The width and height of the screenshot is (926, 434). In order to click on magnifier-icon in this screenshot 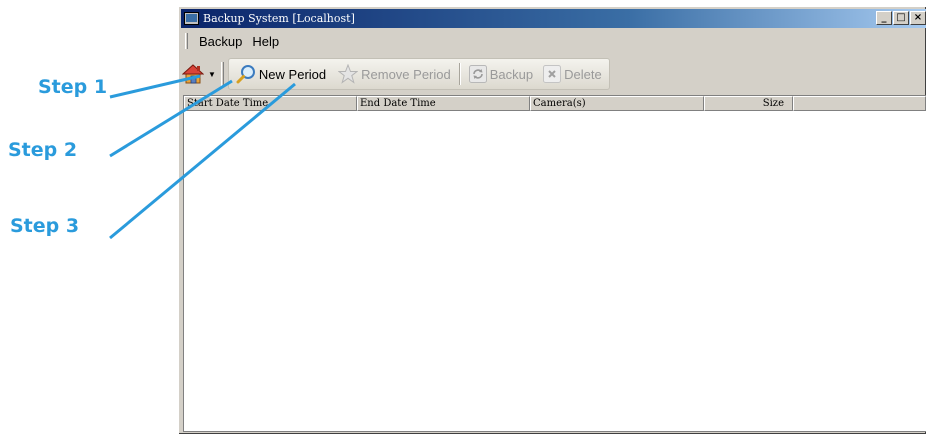, I will do `click(245, 74)`.